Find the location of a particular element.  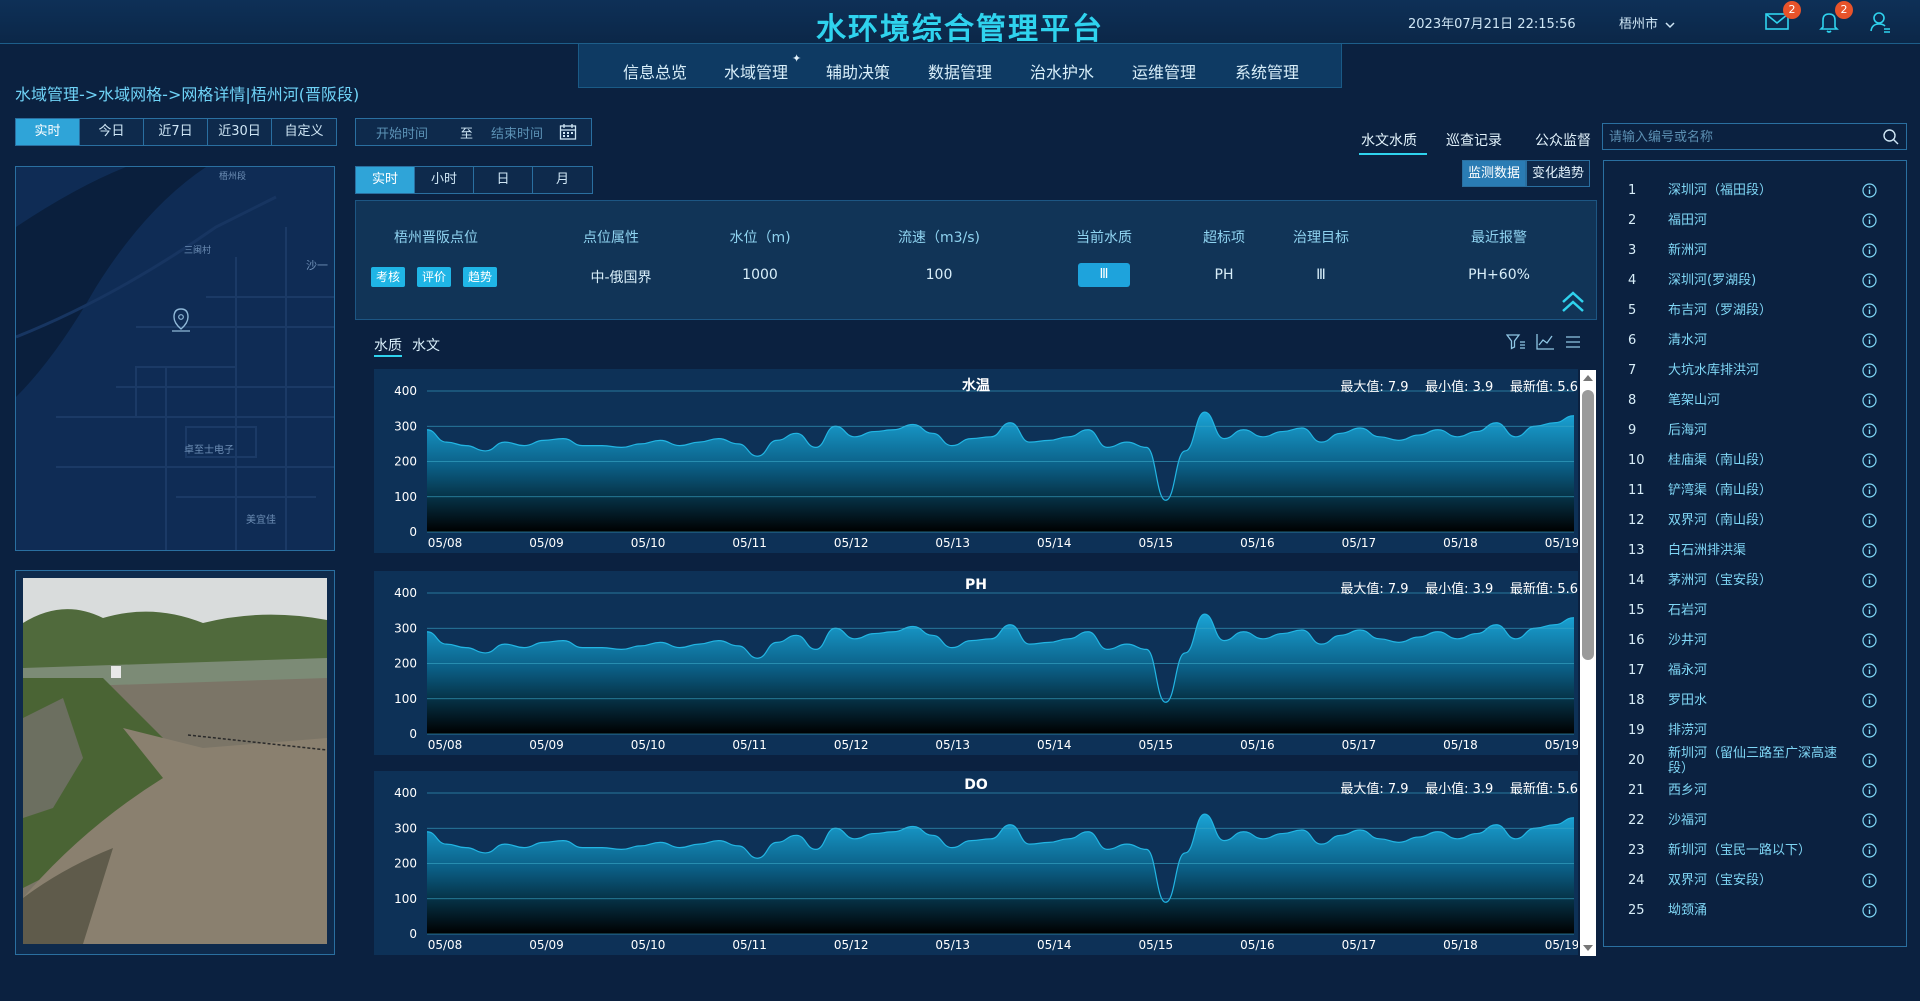

nav-water-management: 水域管理 ✦ is located at coordinates (762, 67).